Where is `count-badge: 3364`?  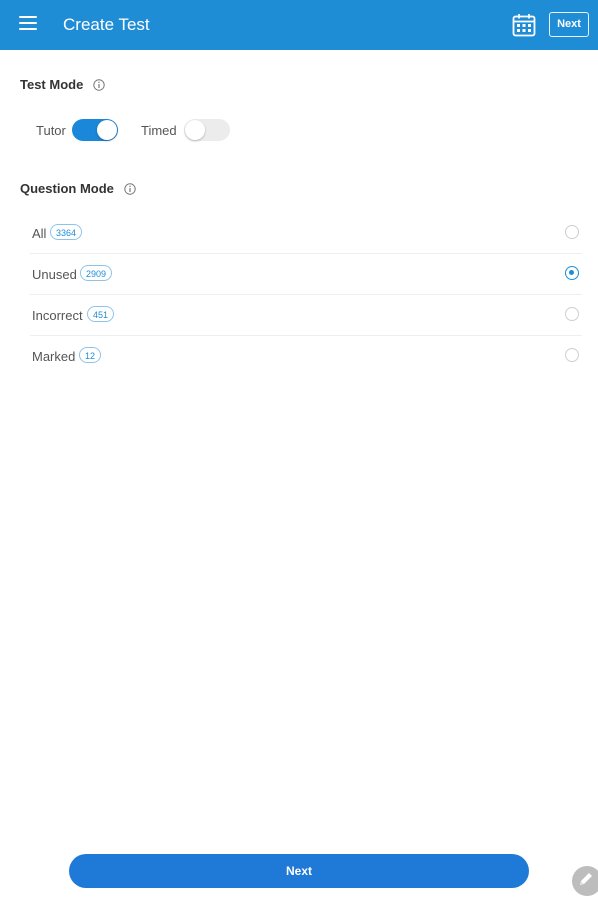 count-badge: 3364 is located at coordinates (66, 232).